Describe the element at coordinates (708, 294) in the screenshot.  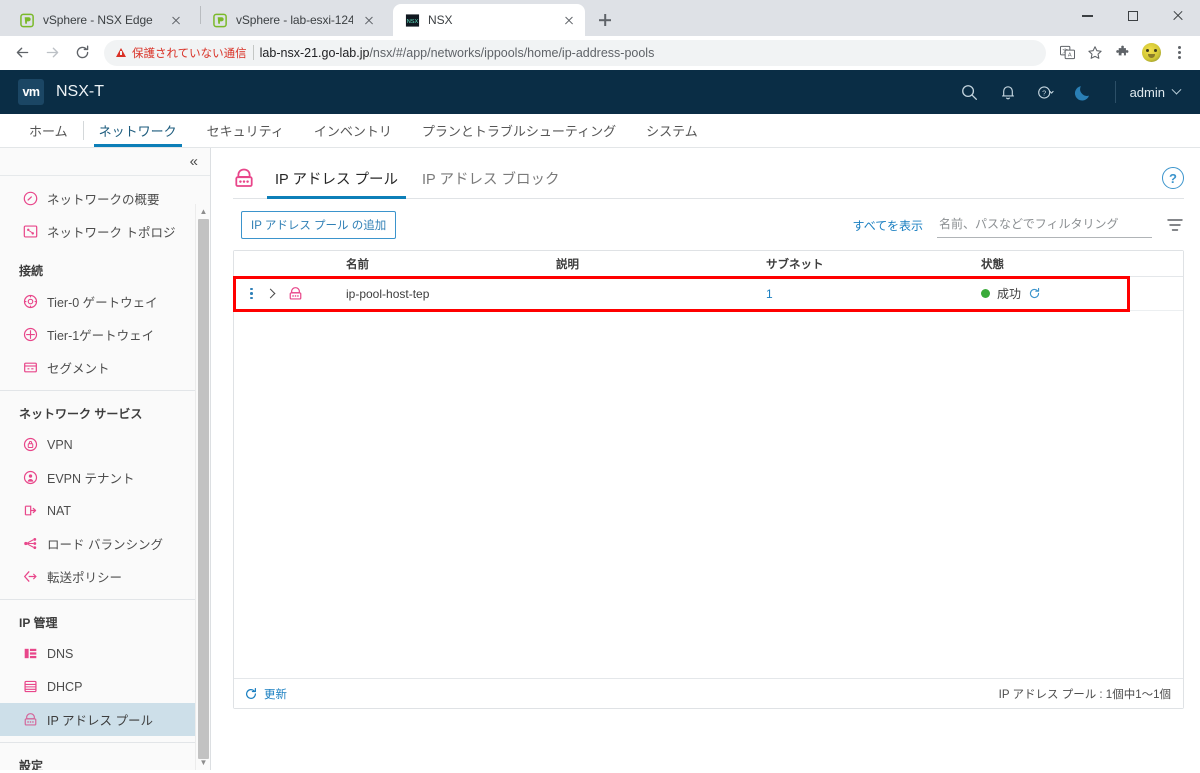
I see `table-row: ip-pool-host-tep 1 成功` at that location.